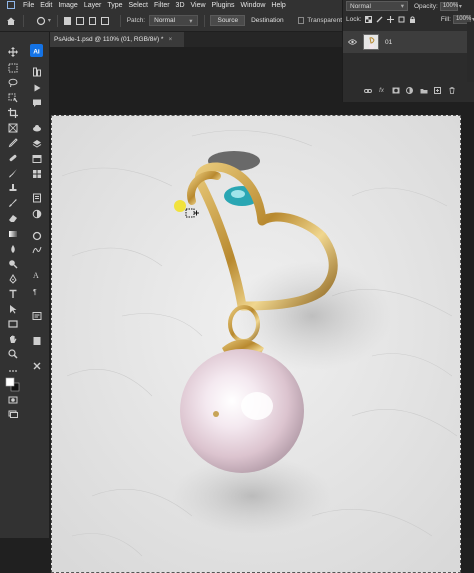  Describe the element at coordinates (13, 143) in the screenshot. I see `eyedropper-tool-icon` at that location.